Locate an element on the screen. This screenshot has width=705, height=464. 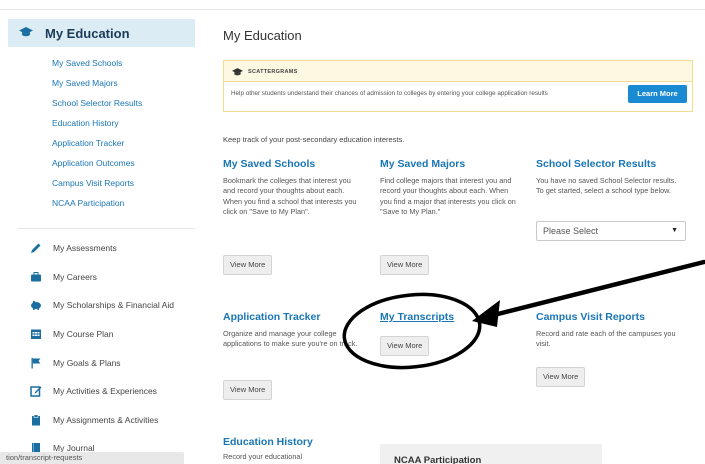
card-desc: Record your educational is located at coordinates (263, 456).